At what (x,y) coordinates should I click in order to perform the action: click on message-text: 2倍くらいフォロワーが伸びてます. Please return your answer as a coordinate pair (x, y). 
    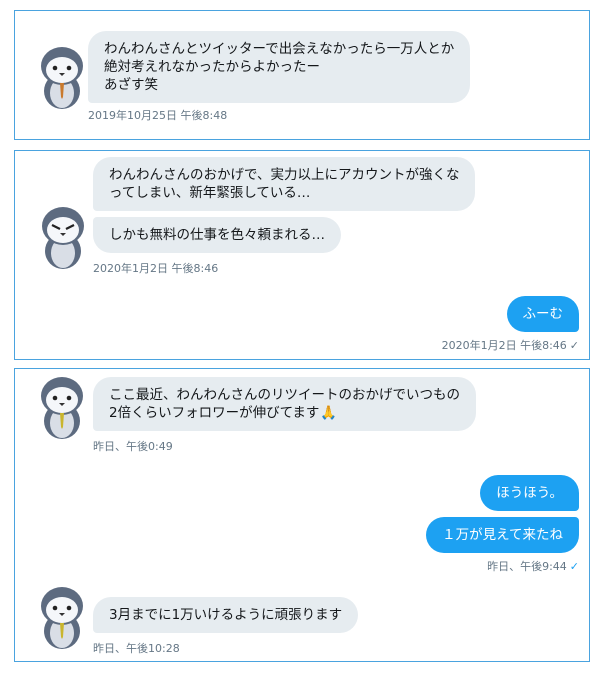
    Looking at the image, I should click on (214, 413).